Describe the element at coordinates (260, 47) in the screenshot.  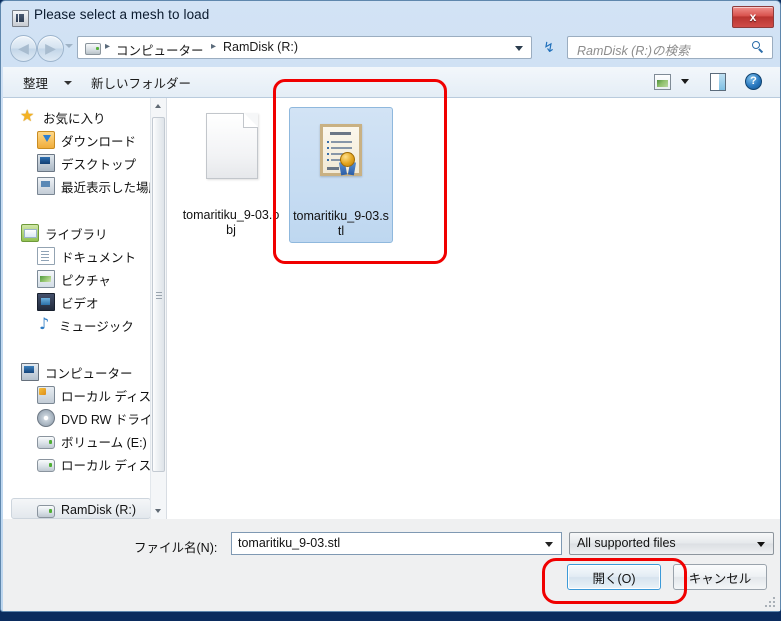
I see `breadcrumb-item-ramdisk: RamDisk (R:)` at that location.